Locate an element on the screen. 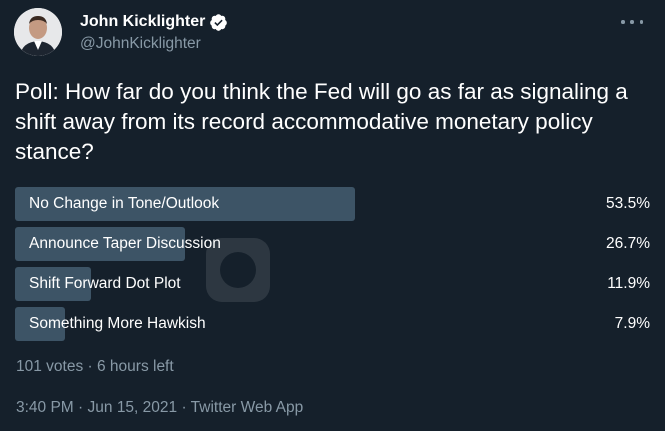  avatar is located at coordinates (38, 32).